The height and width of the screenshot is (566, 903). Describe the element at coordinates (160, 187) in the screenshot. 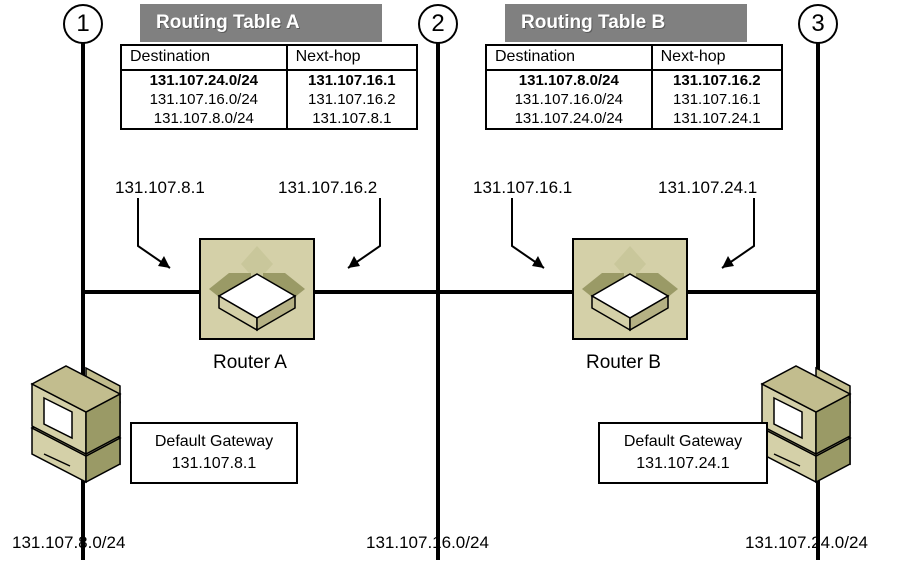

I see `interface-label-router-a-left: 131.107.8.1` at that location.